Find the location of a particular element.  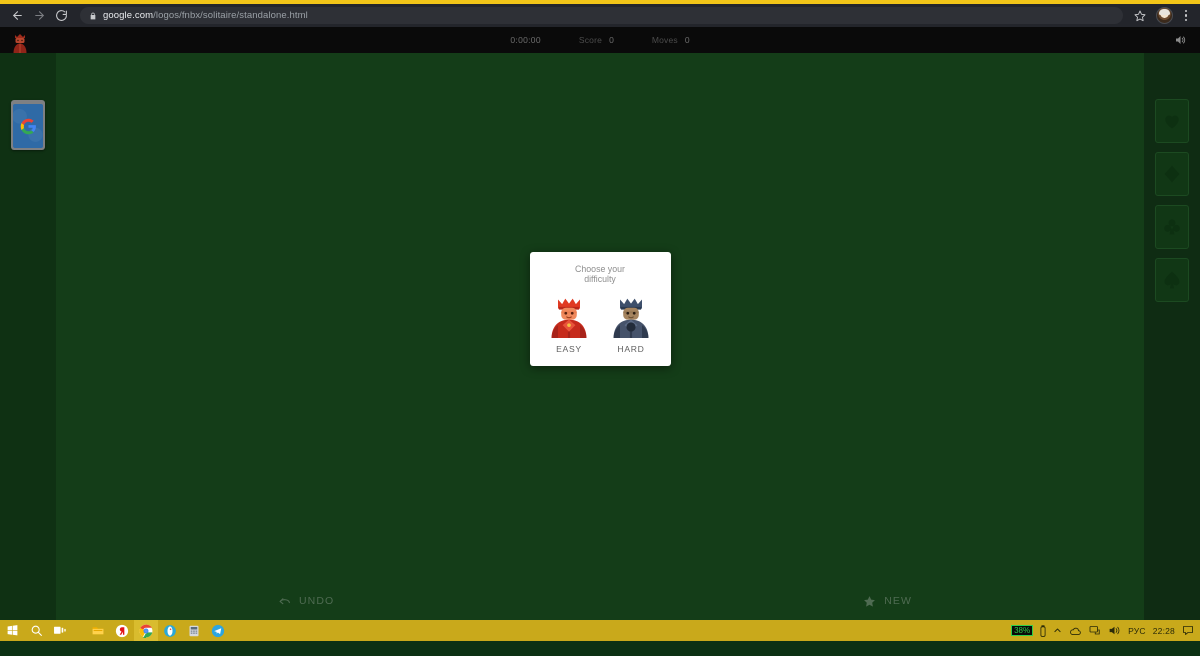

telegram-icon is located at coordinates (218, 630).